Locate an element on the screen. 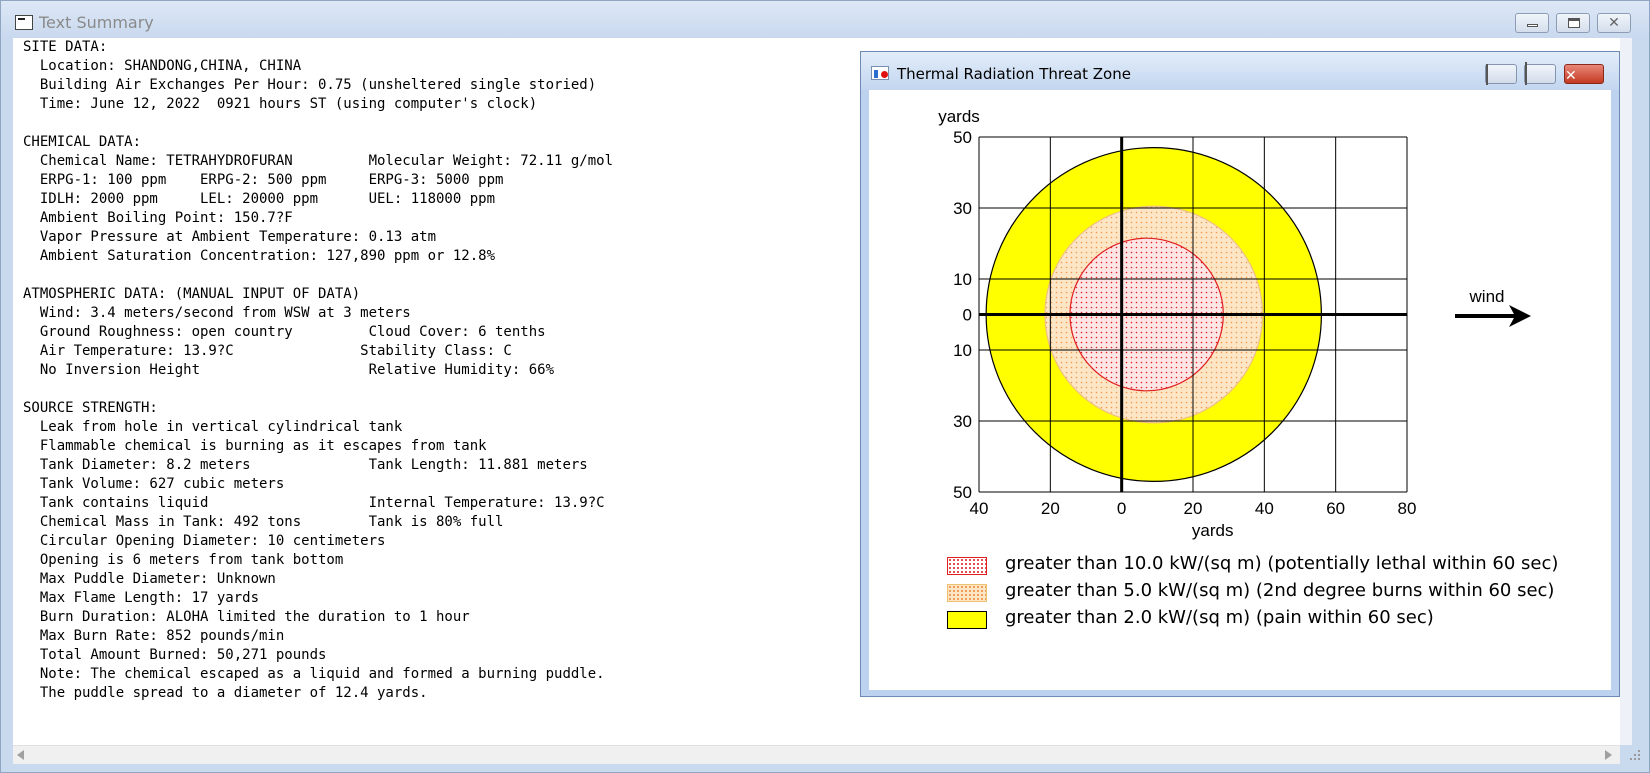 The height and width of the screenshot is (773, 1650). summary-line: SITE DATA: is located at coordinates (65, 47).